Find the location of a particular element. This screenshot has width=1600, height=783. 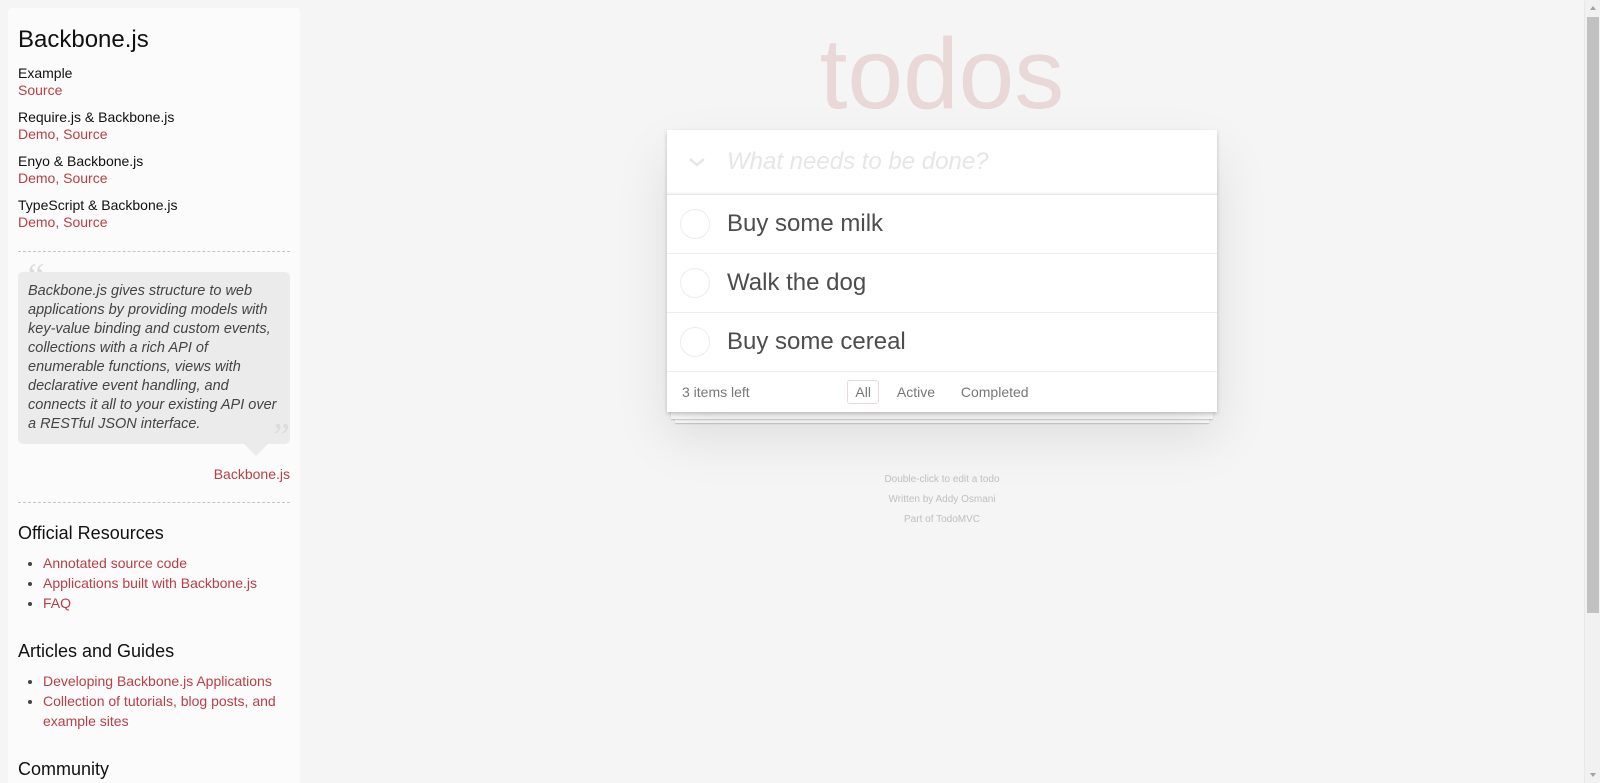

article-link: Developing Backbone.js Applications is located at coordinates (157, 681).